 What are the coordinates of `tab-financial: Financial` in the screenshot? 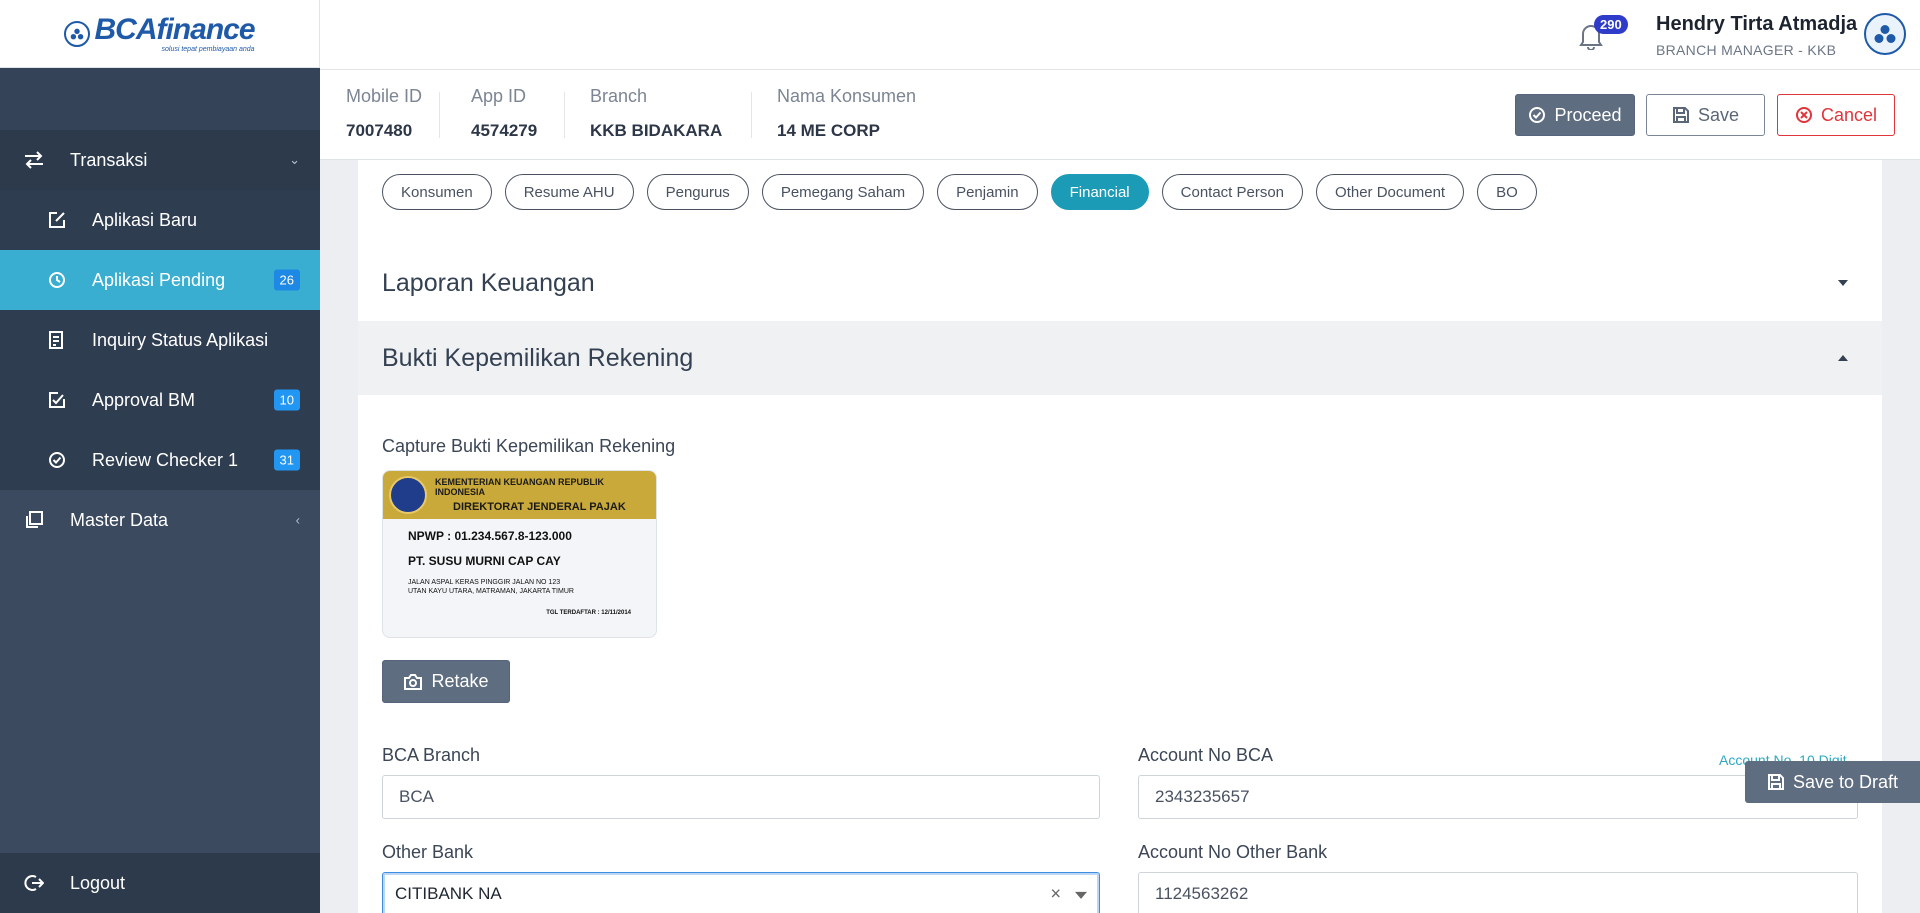 It's located at (1099, 192).